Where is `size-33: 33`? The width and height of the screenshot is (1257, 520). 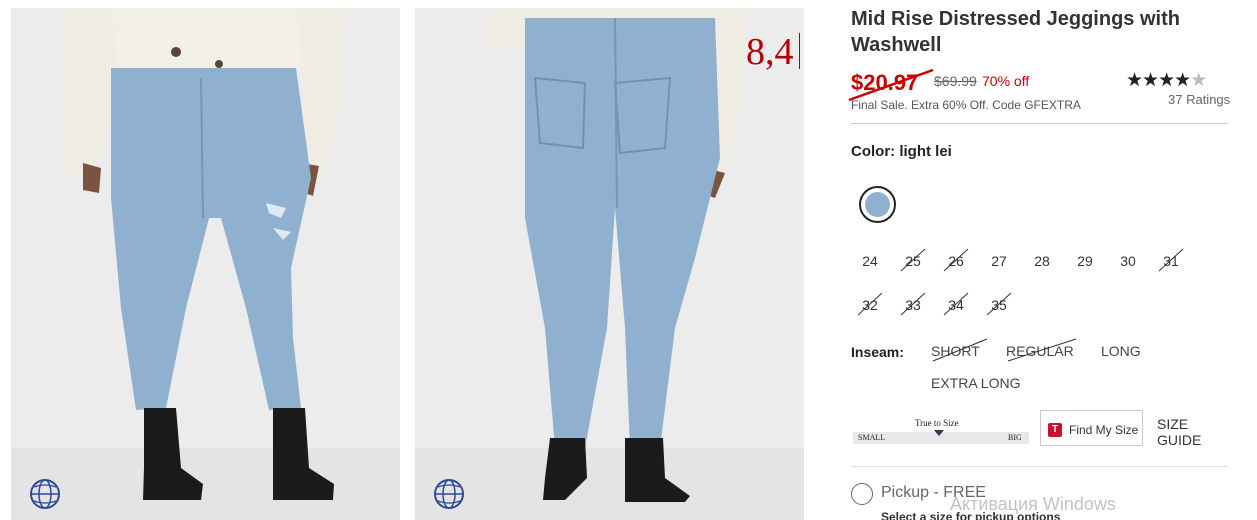
size-33: 33 is located at coordinates (913, 305).